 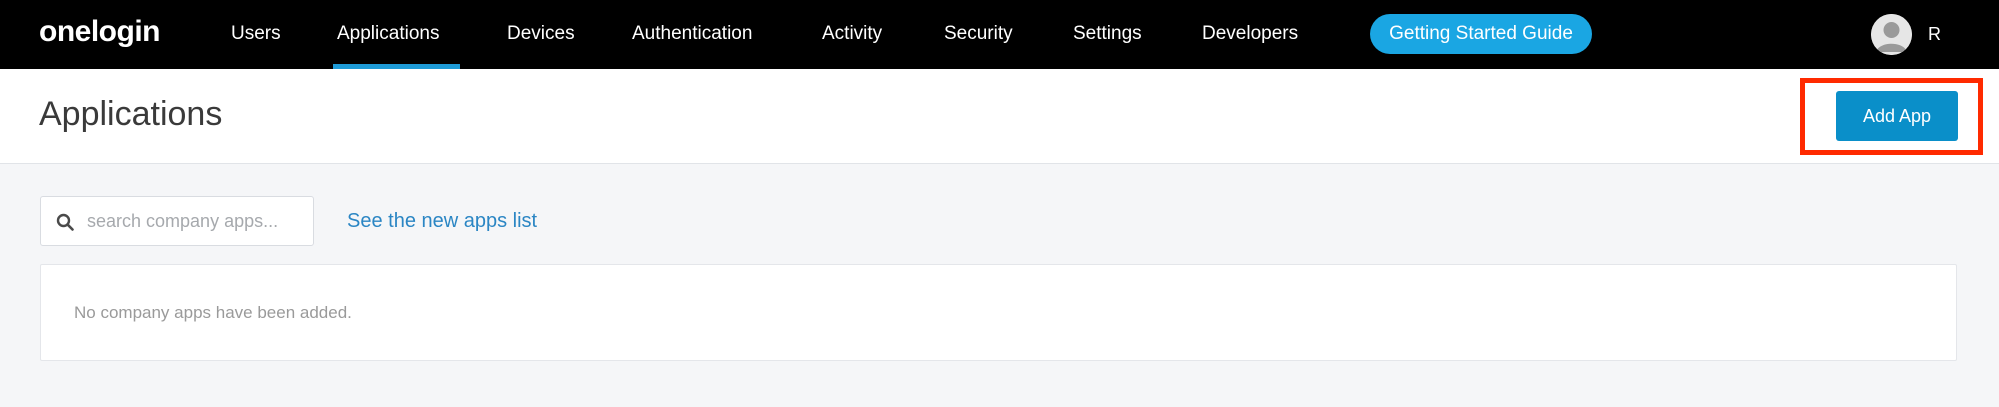 I want to click on nav-item-security: Security, so click(x=978, y=34).